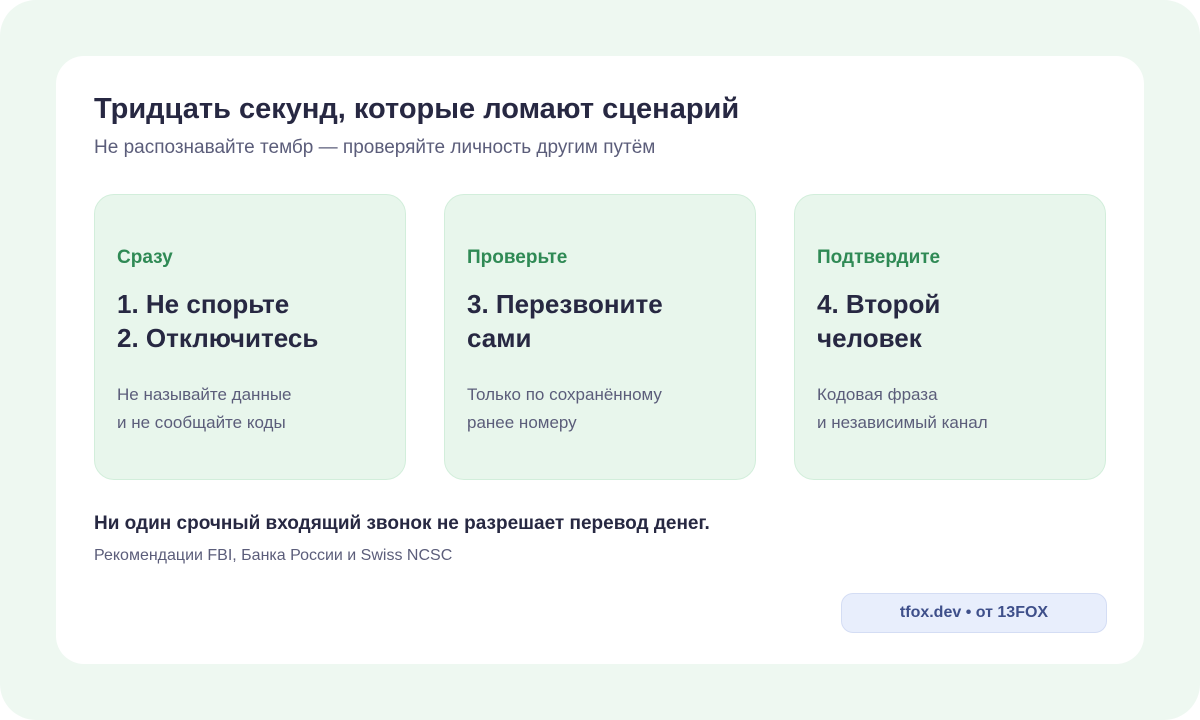 Image resolution: width=1200 pixels, height=720 pixels. What do you see at coordinates (953, 321) in the screenshot?
I see `step-heading: 4. Второй человек` at bounding box center [953, 321].